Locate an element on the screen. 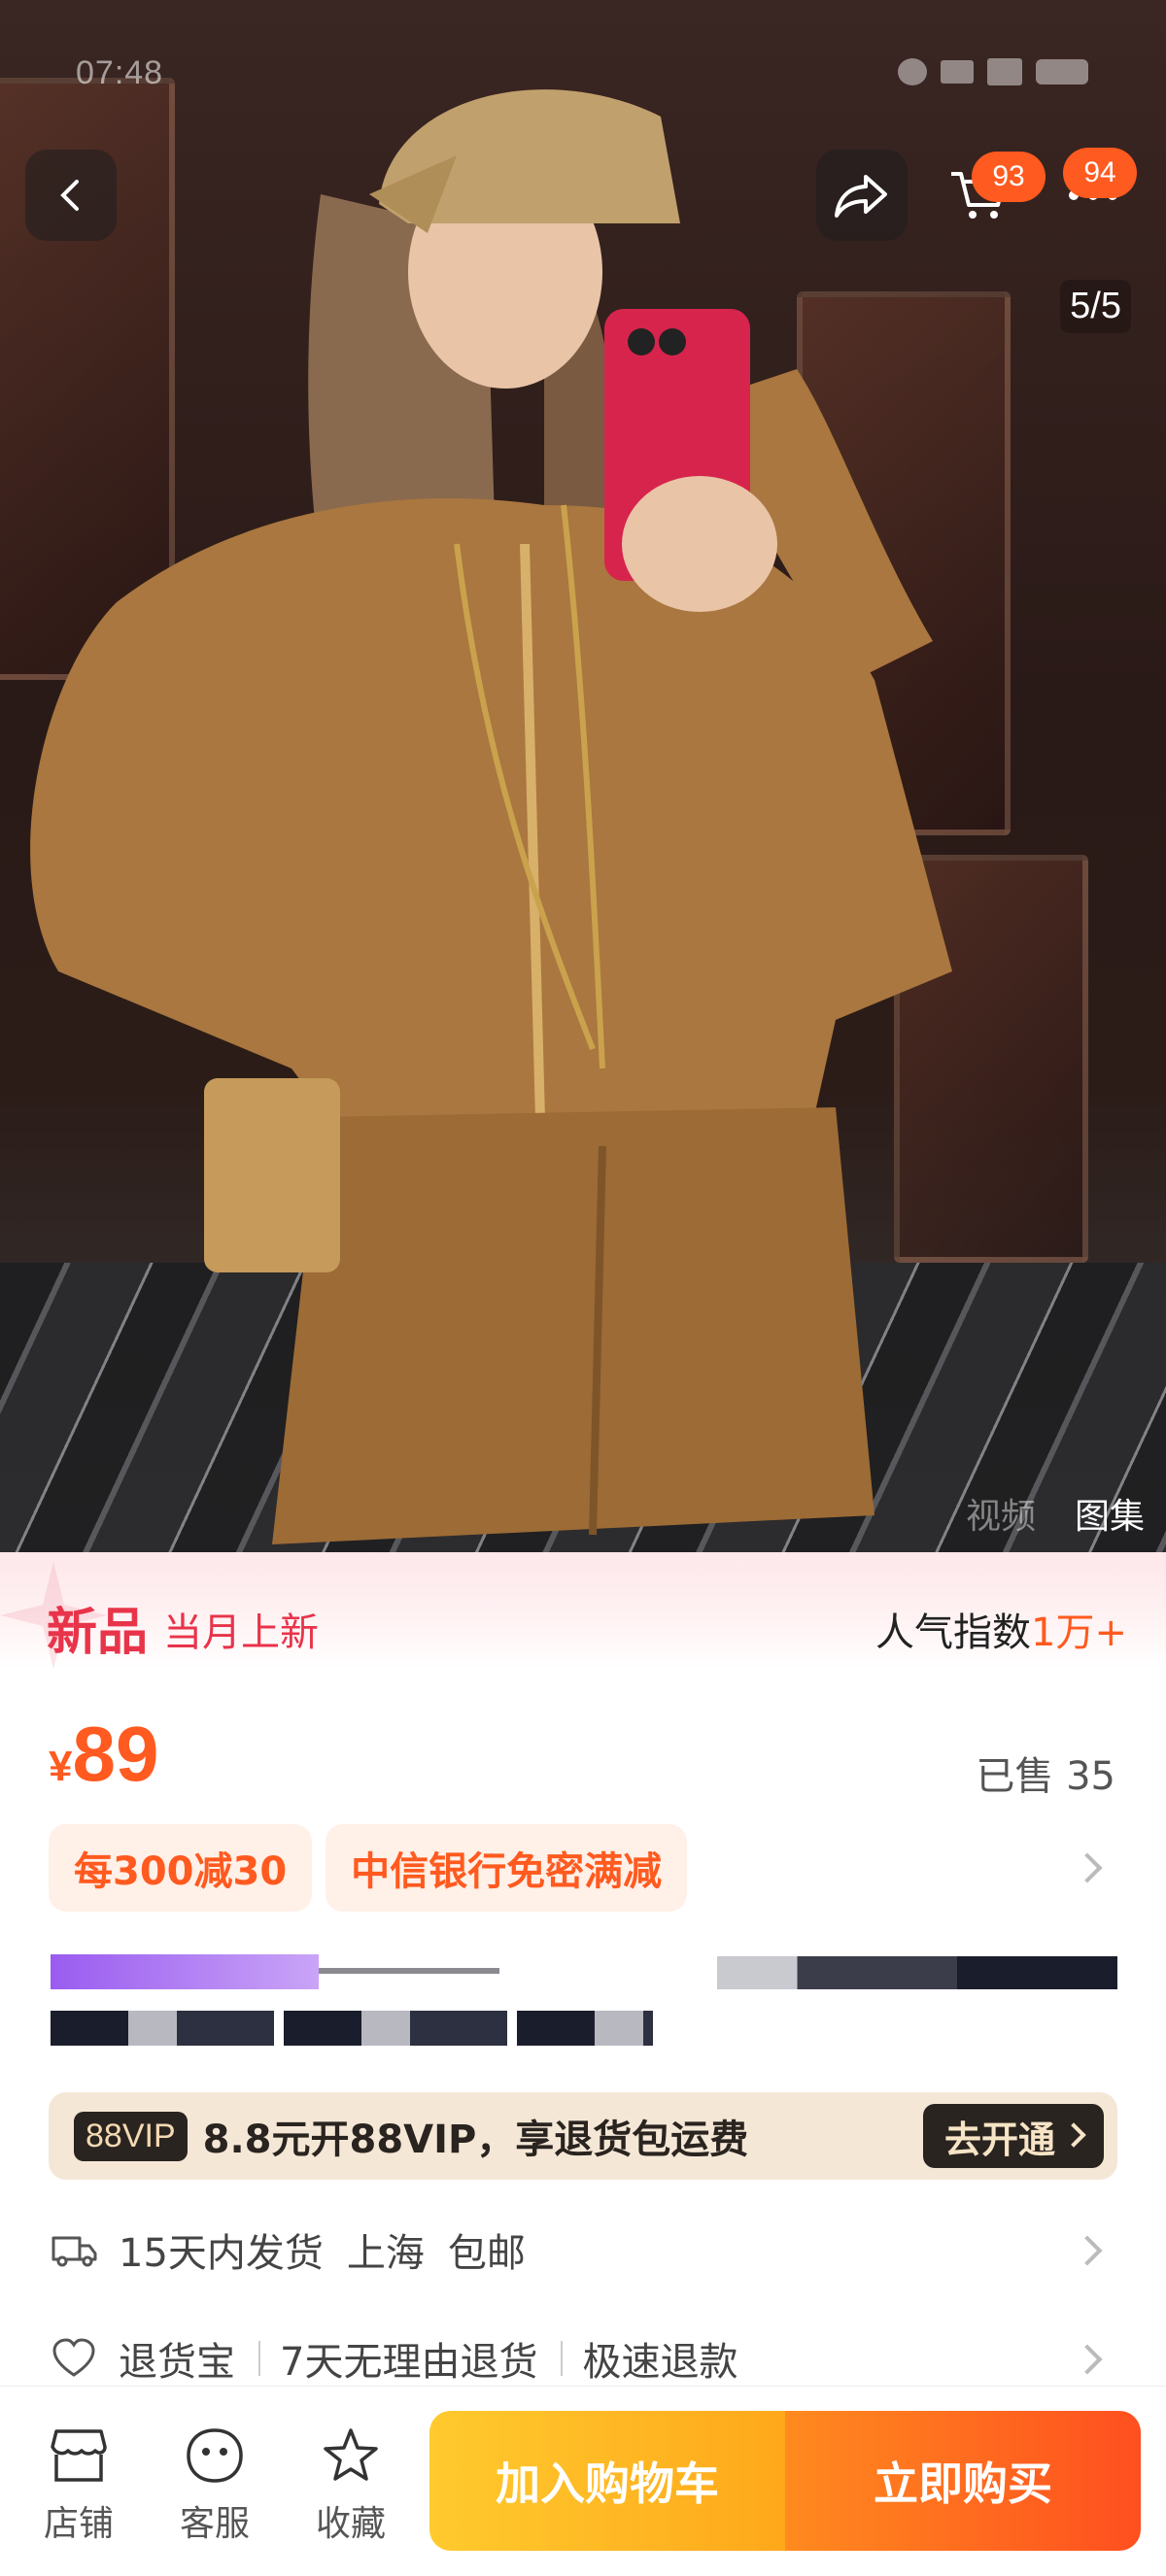  new-arrival-banner: 新品 当月上新 人气指数1万+ is located at coordinates (583, 1610).